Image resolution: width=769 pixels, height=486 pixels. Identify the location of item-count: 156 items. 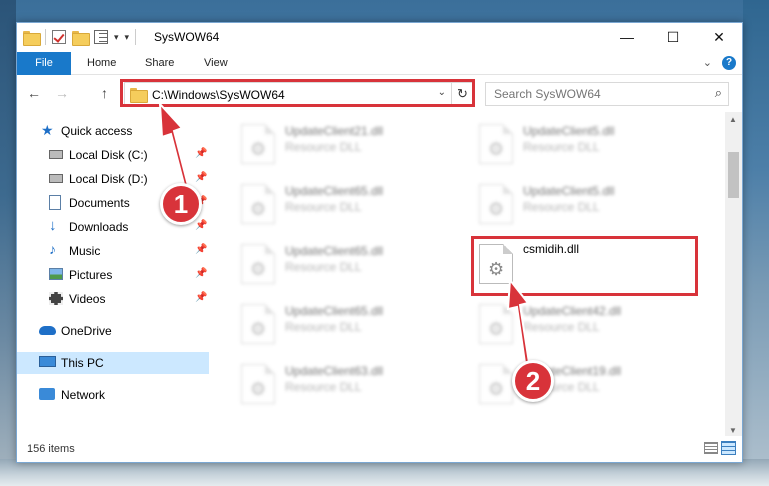
(51, 449).